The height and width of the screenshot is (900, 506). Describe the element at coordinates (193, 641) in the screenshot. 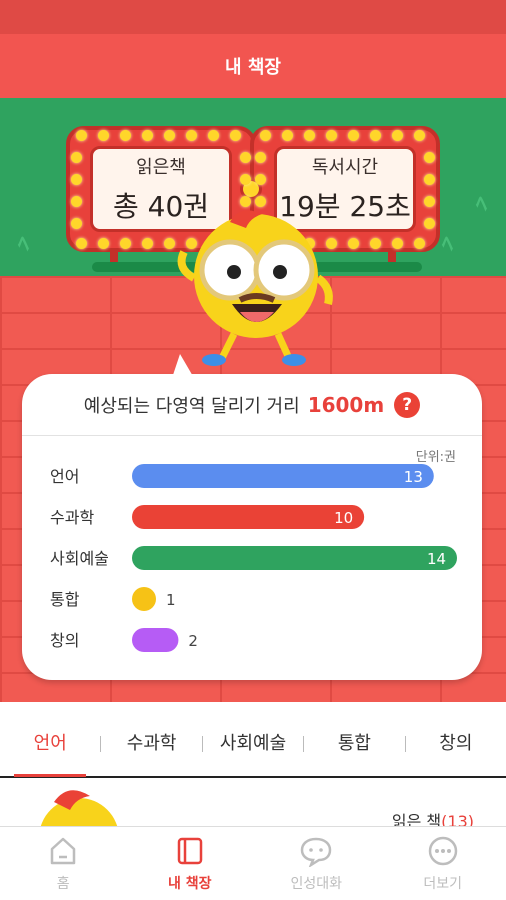

I see `chart-value-label: 2` at that location.